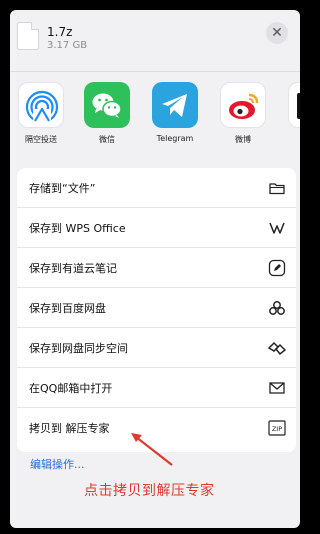 The height and width of the screenshot is (534, 320). Describe the element at coordinates (155, 41) in the screenshot. I see `share-sheet-header: 1.7z 3.17 GB ✕` at that location.